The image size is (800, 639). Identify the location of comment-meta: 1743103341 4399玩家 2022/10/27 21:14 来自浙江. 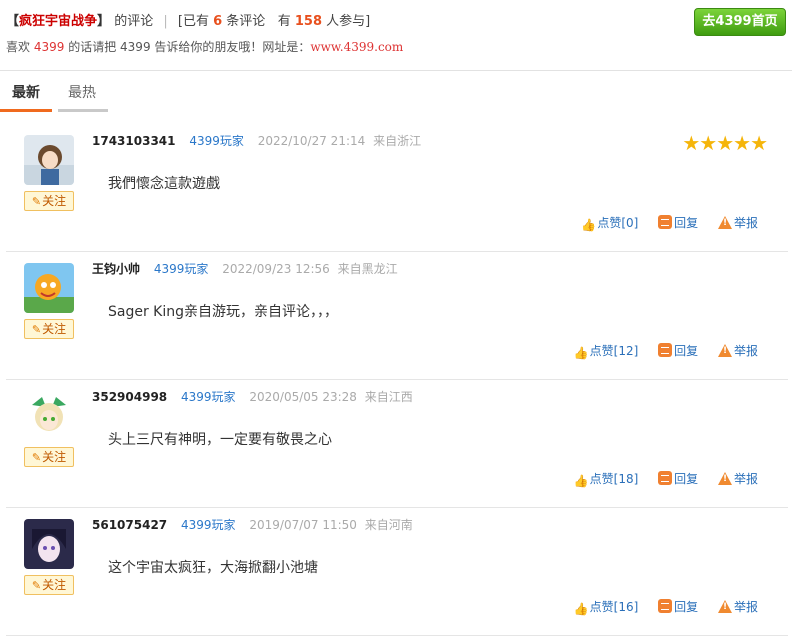
(256, 140).